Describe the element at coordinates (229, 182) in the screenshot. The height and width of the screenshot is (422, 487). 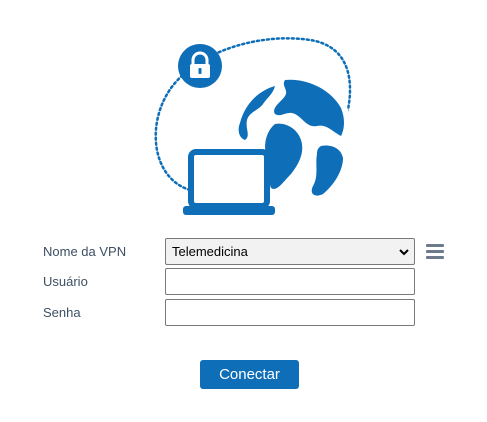
I see `laptop-icon` at that location.